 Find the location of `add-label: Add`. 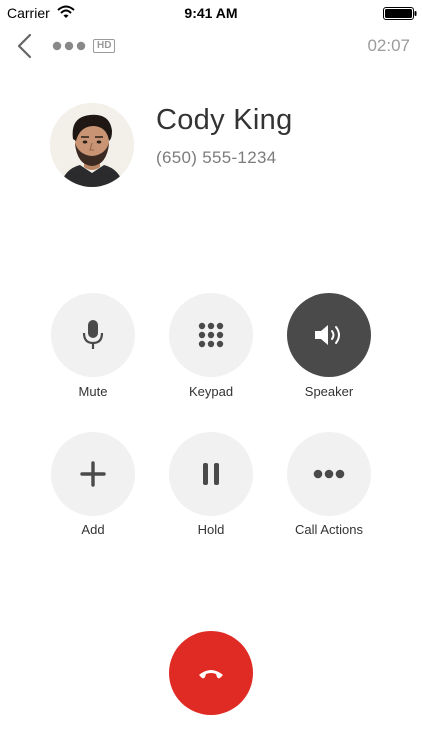

add-label: Add is located at coordinates (93, 529).